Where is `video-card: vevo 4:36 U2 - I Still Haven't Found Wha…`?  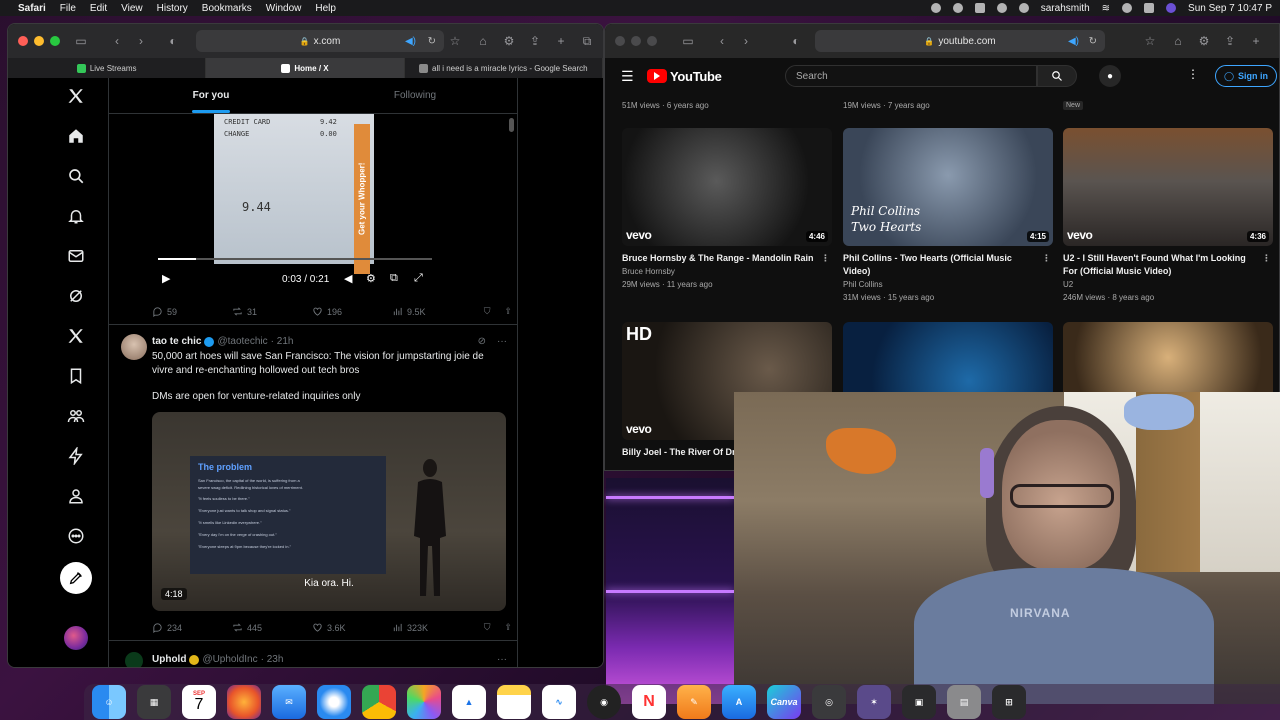
video-card: vevo 4:36 U2 - I Still Haven't Found Wha… is located at coordinates (1168, 216).